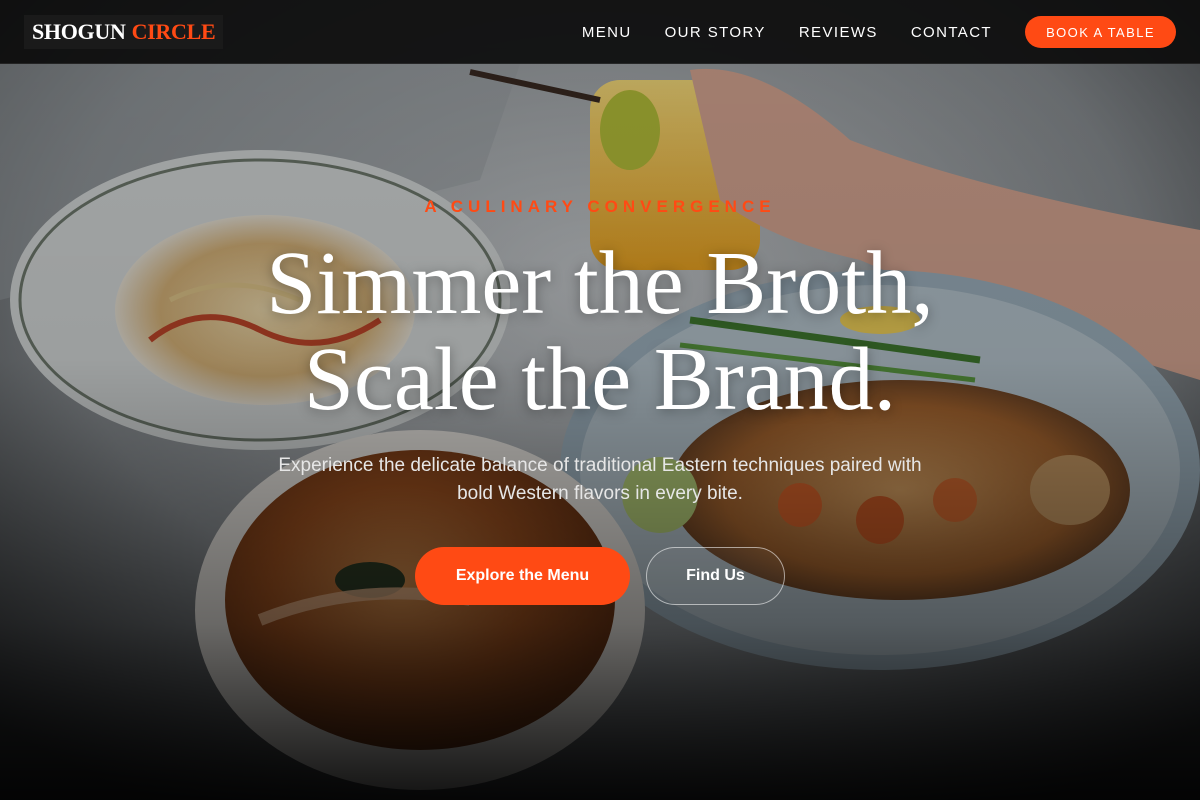  Describe the element at coordinates (838, 32) in the screenshot. I see `nav-link-reviews: REVIEWS` at that location.